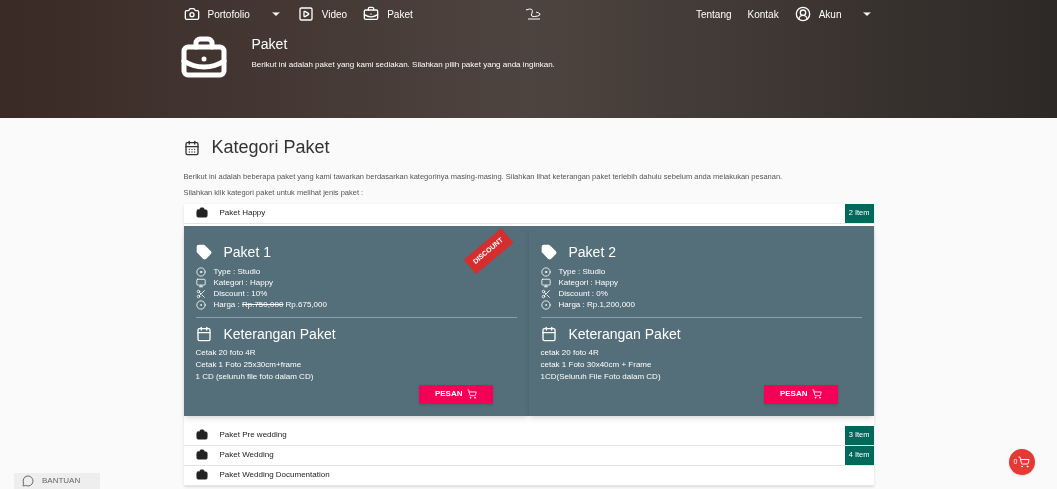 Image resolution: width=1057 pixels, height=489 pixels. I want to click on category-name: Paket Wedding Documentation, so click(274, 475).